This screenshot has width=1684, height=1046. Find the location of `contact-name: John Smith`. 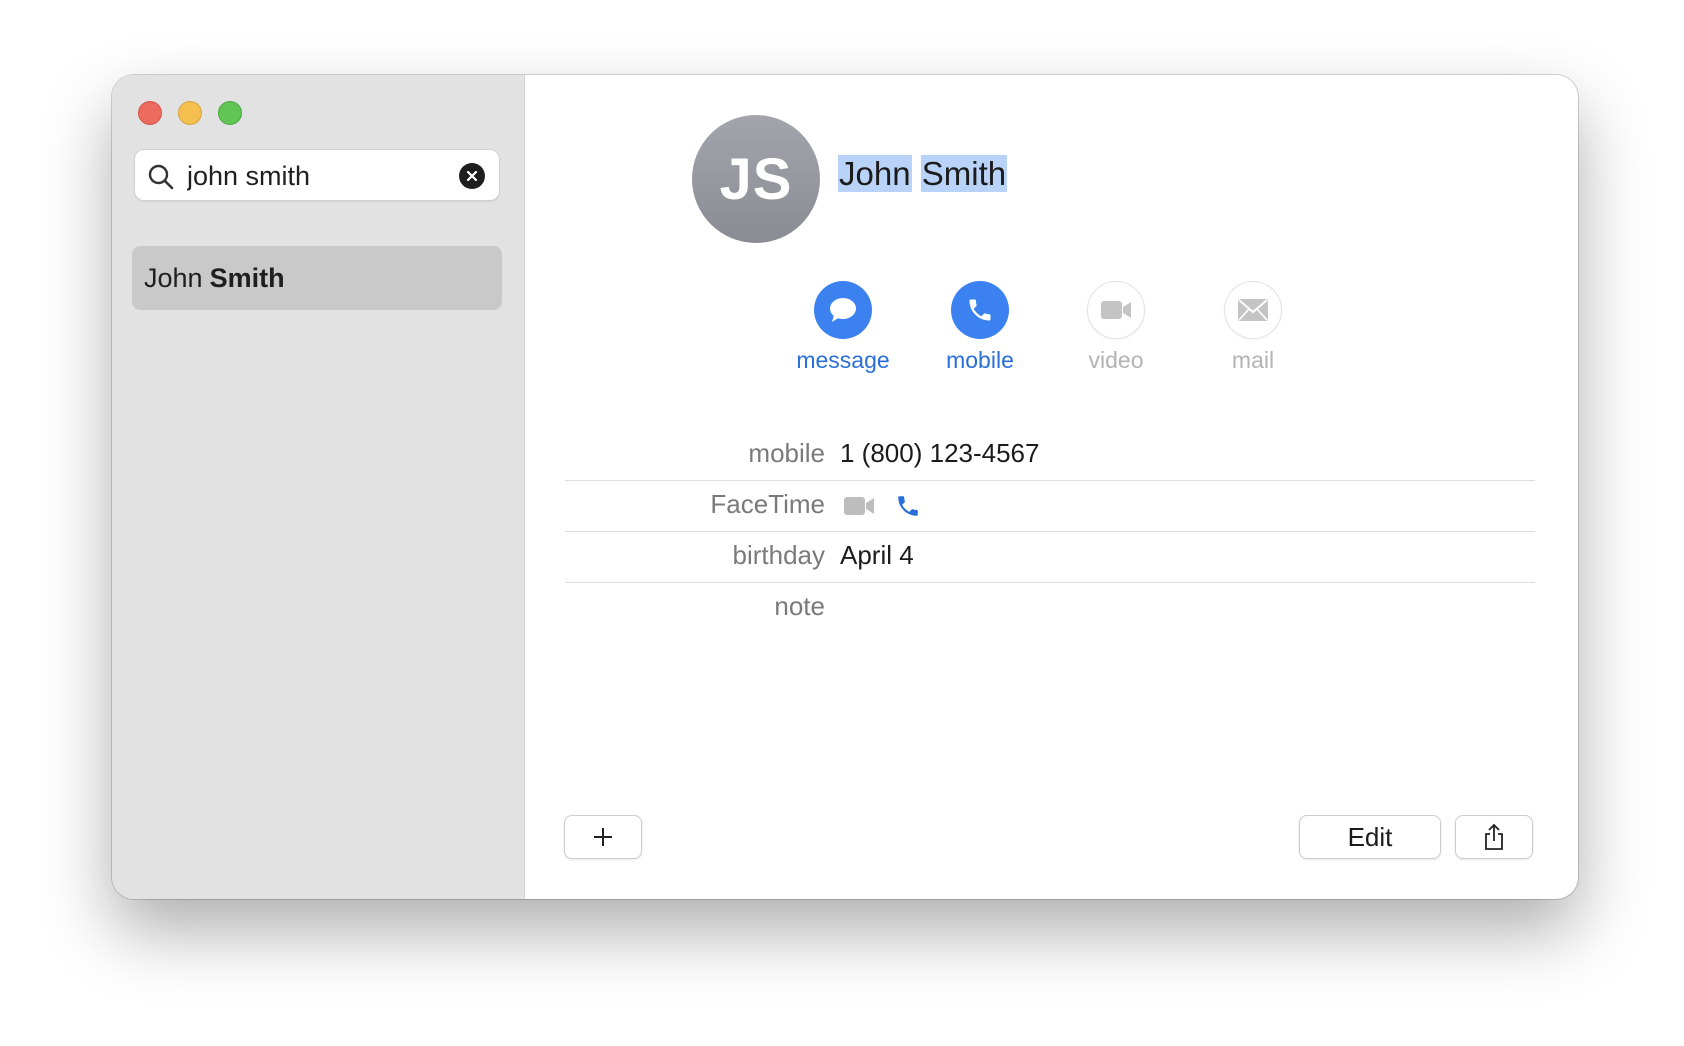

contact-name: John Smith is located at coordinates (923, 174).